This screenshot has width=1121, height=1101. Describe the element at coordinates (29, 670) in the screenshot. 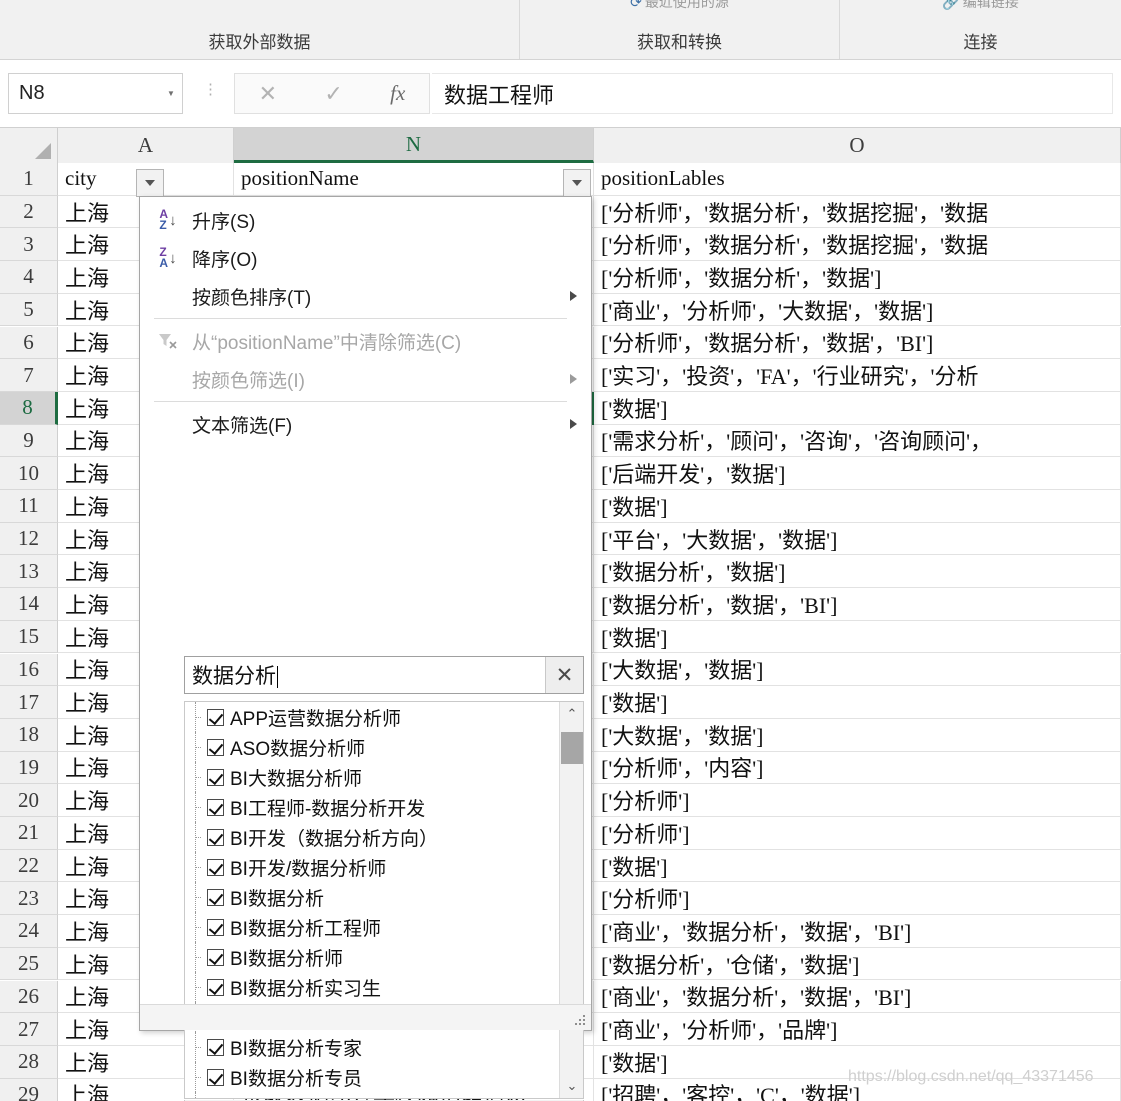

I see `row-header: 16` at that location.